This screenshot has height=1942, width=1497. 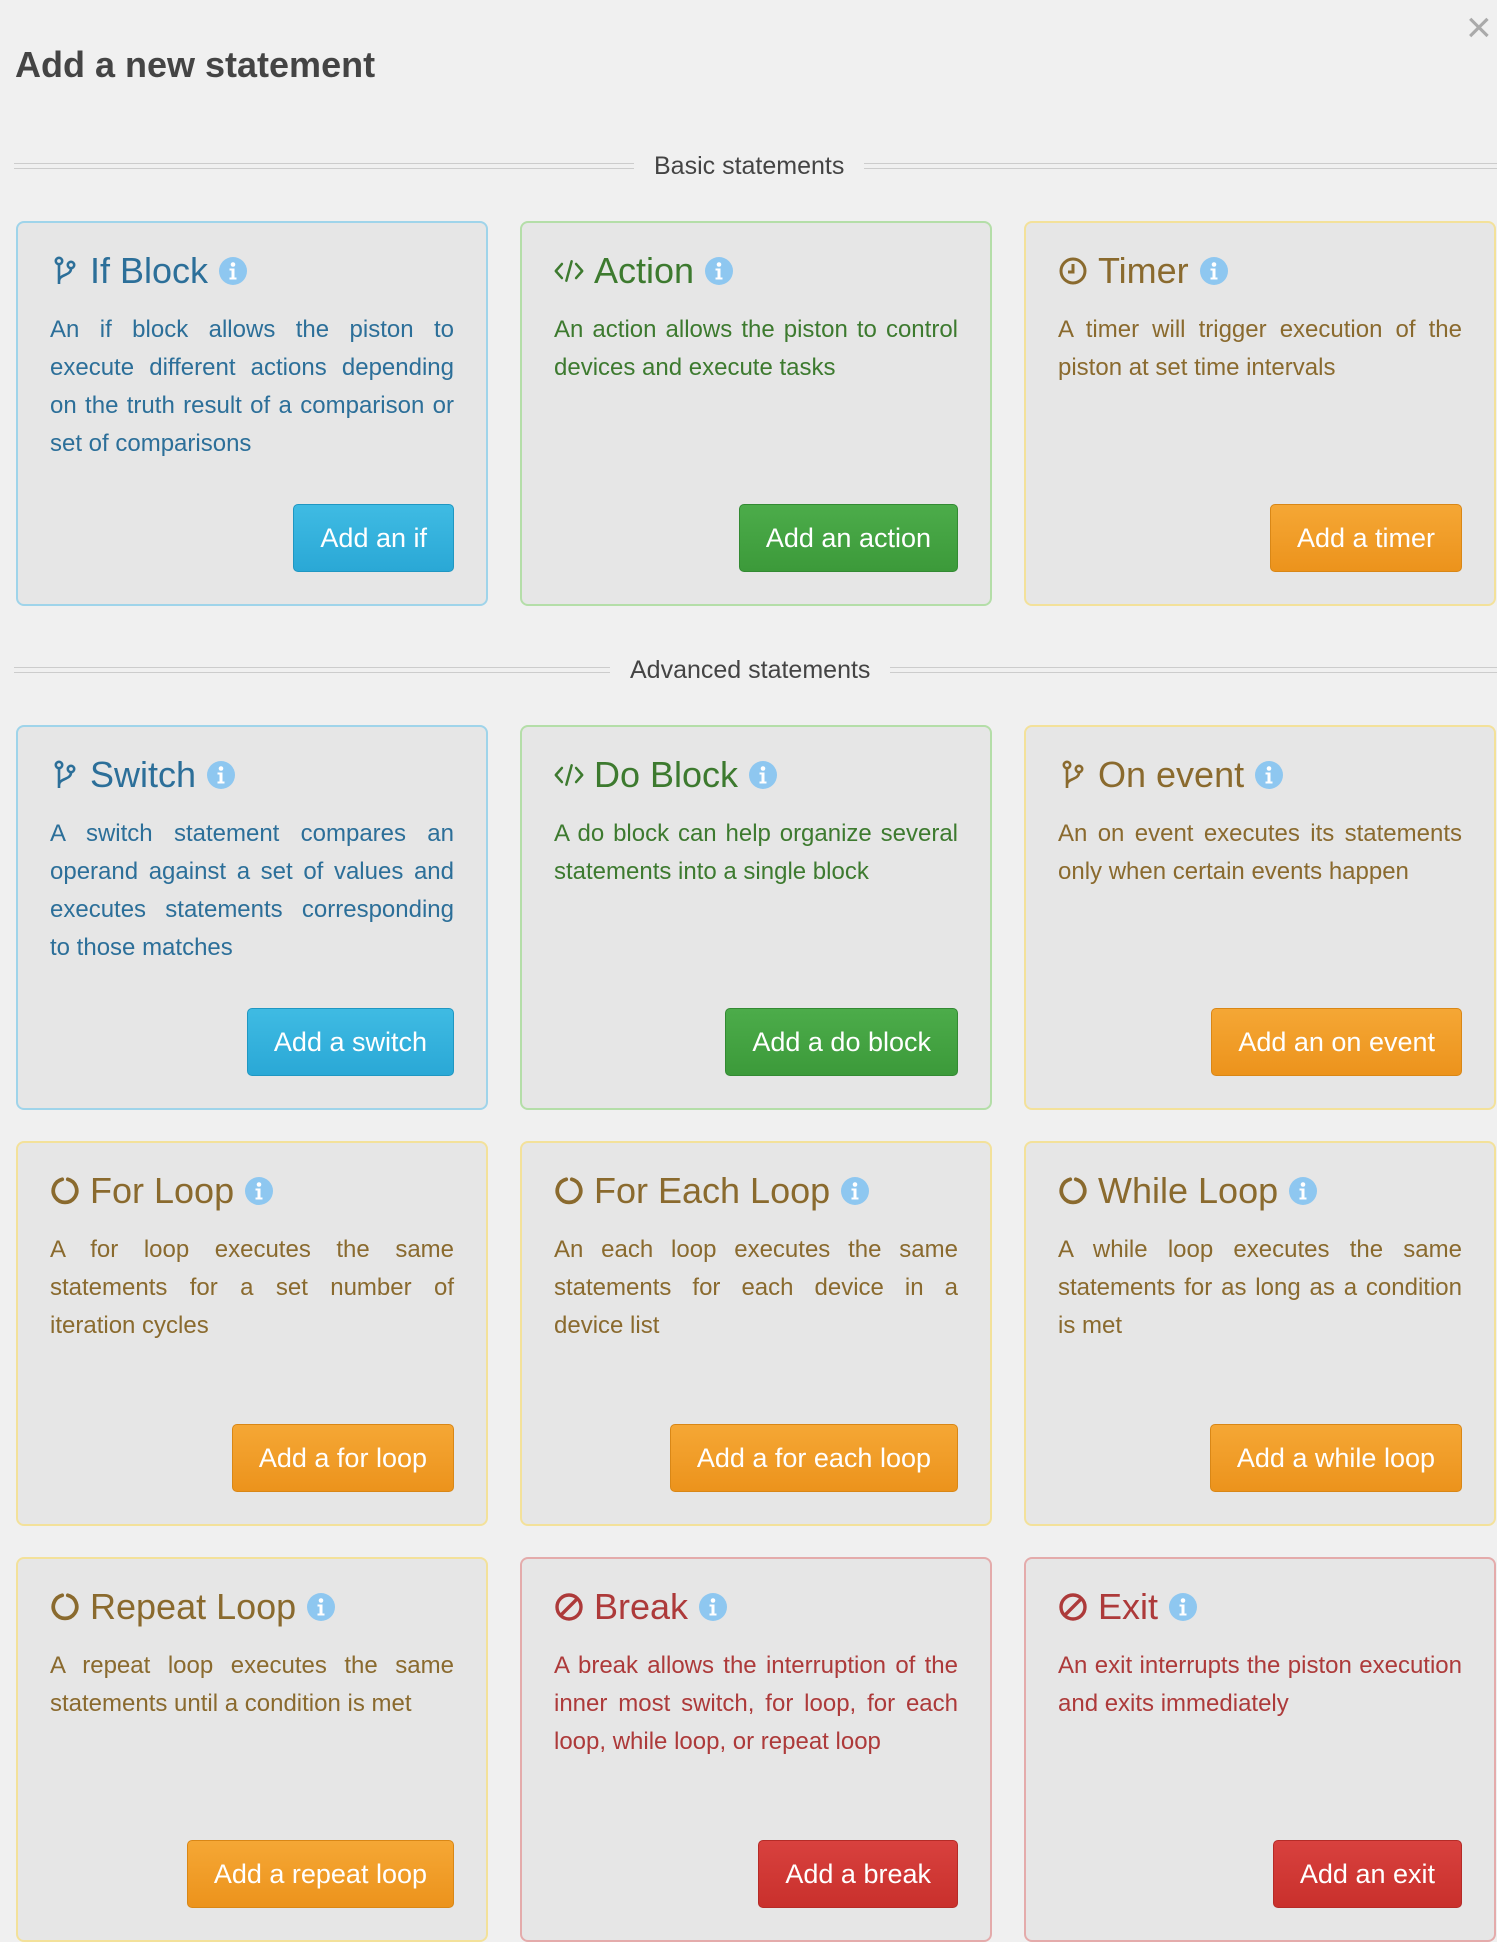 I want to click on clock-icon, so click(x=1073, y=271).